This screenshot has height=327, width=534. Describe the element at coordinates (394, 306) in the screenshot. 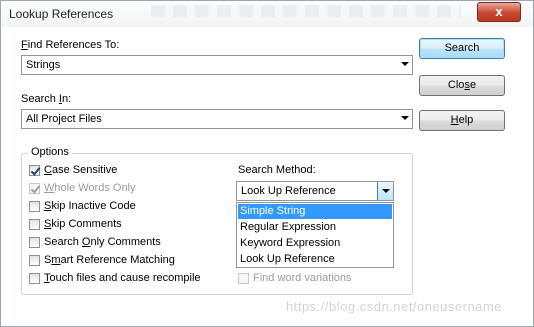

I see `watermark-text: https://blog.csdn.net/oneusername` at that location.